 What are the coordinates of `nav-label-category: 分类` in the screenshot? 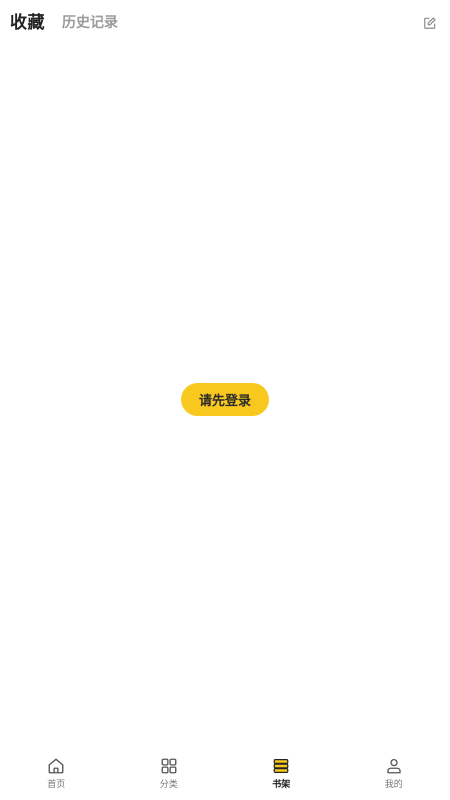 It's located at (168, 785).